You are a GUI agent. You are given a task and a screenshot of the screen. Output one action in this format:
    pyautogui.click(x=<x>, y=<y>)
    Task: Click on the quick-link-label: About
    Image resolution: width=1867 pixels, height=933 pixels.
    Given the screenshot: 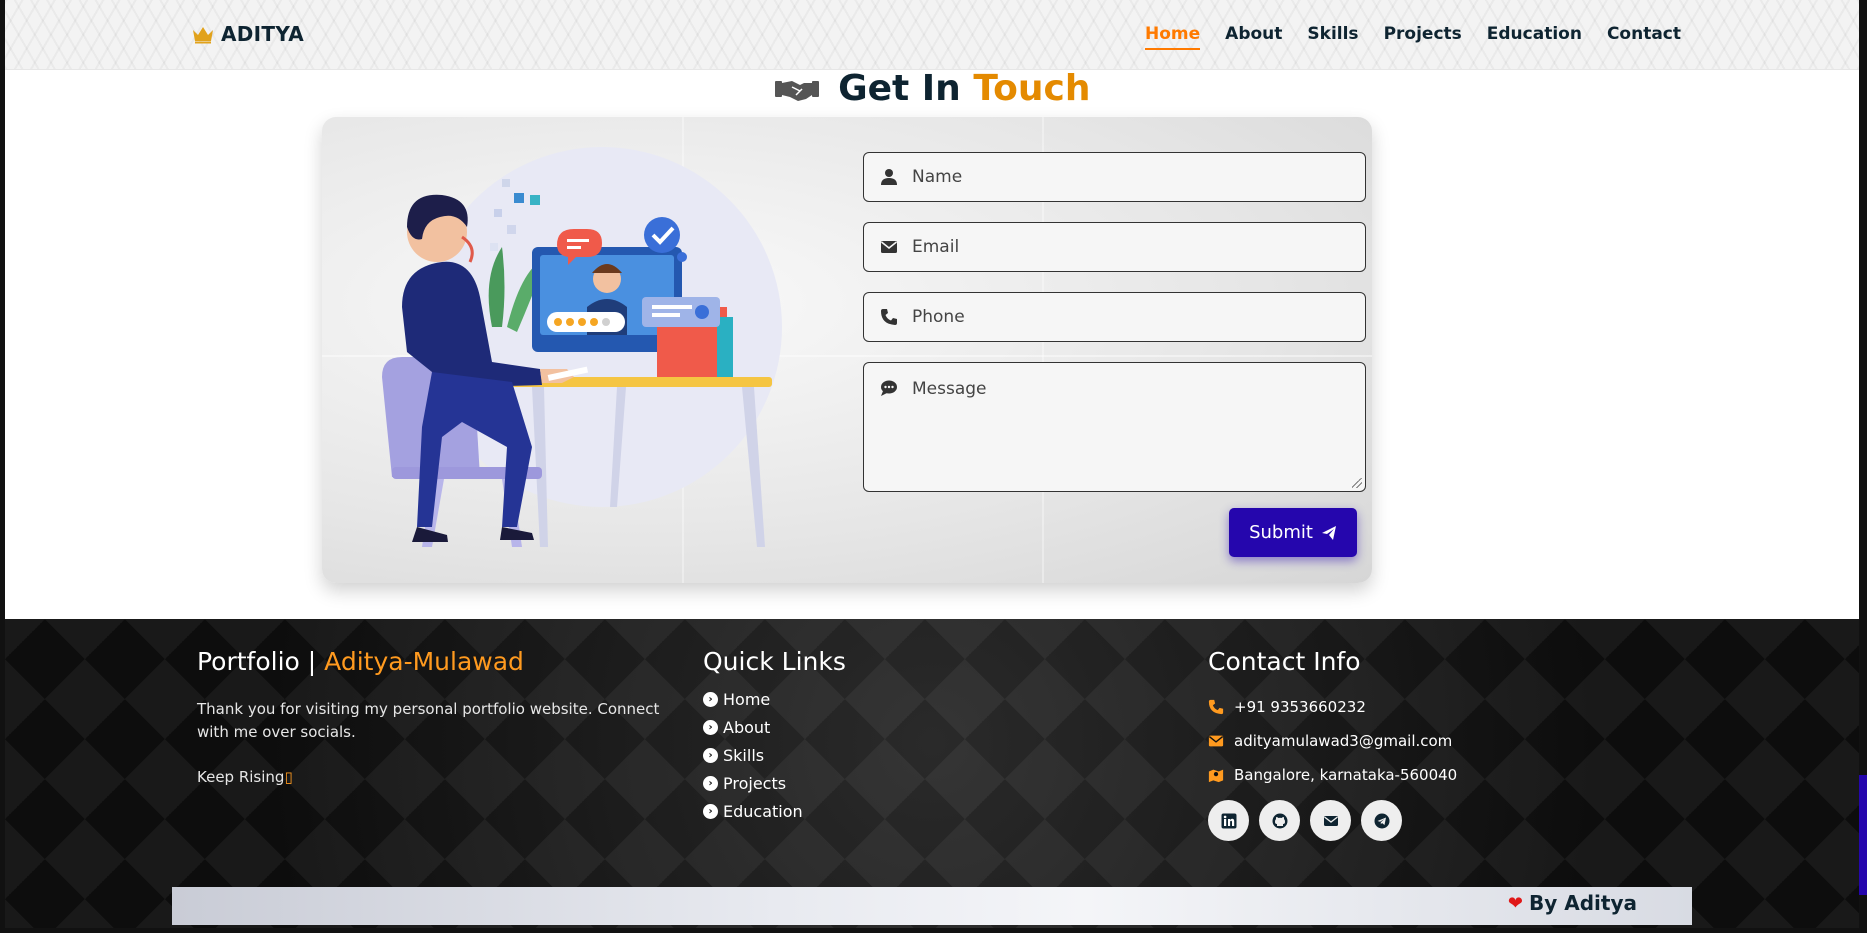 What is the action you would take?
    pyautogui.click(x=747, y=727)
    